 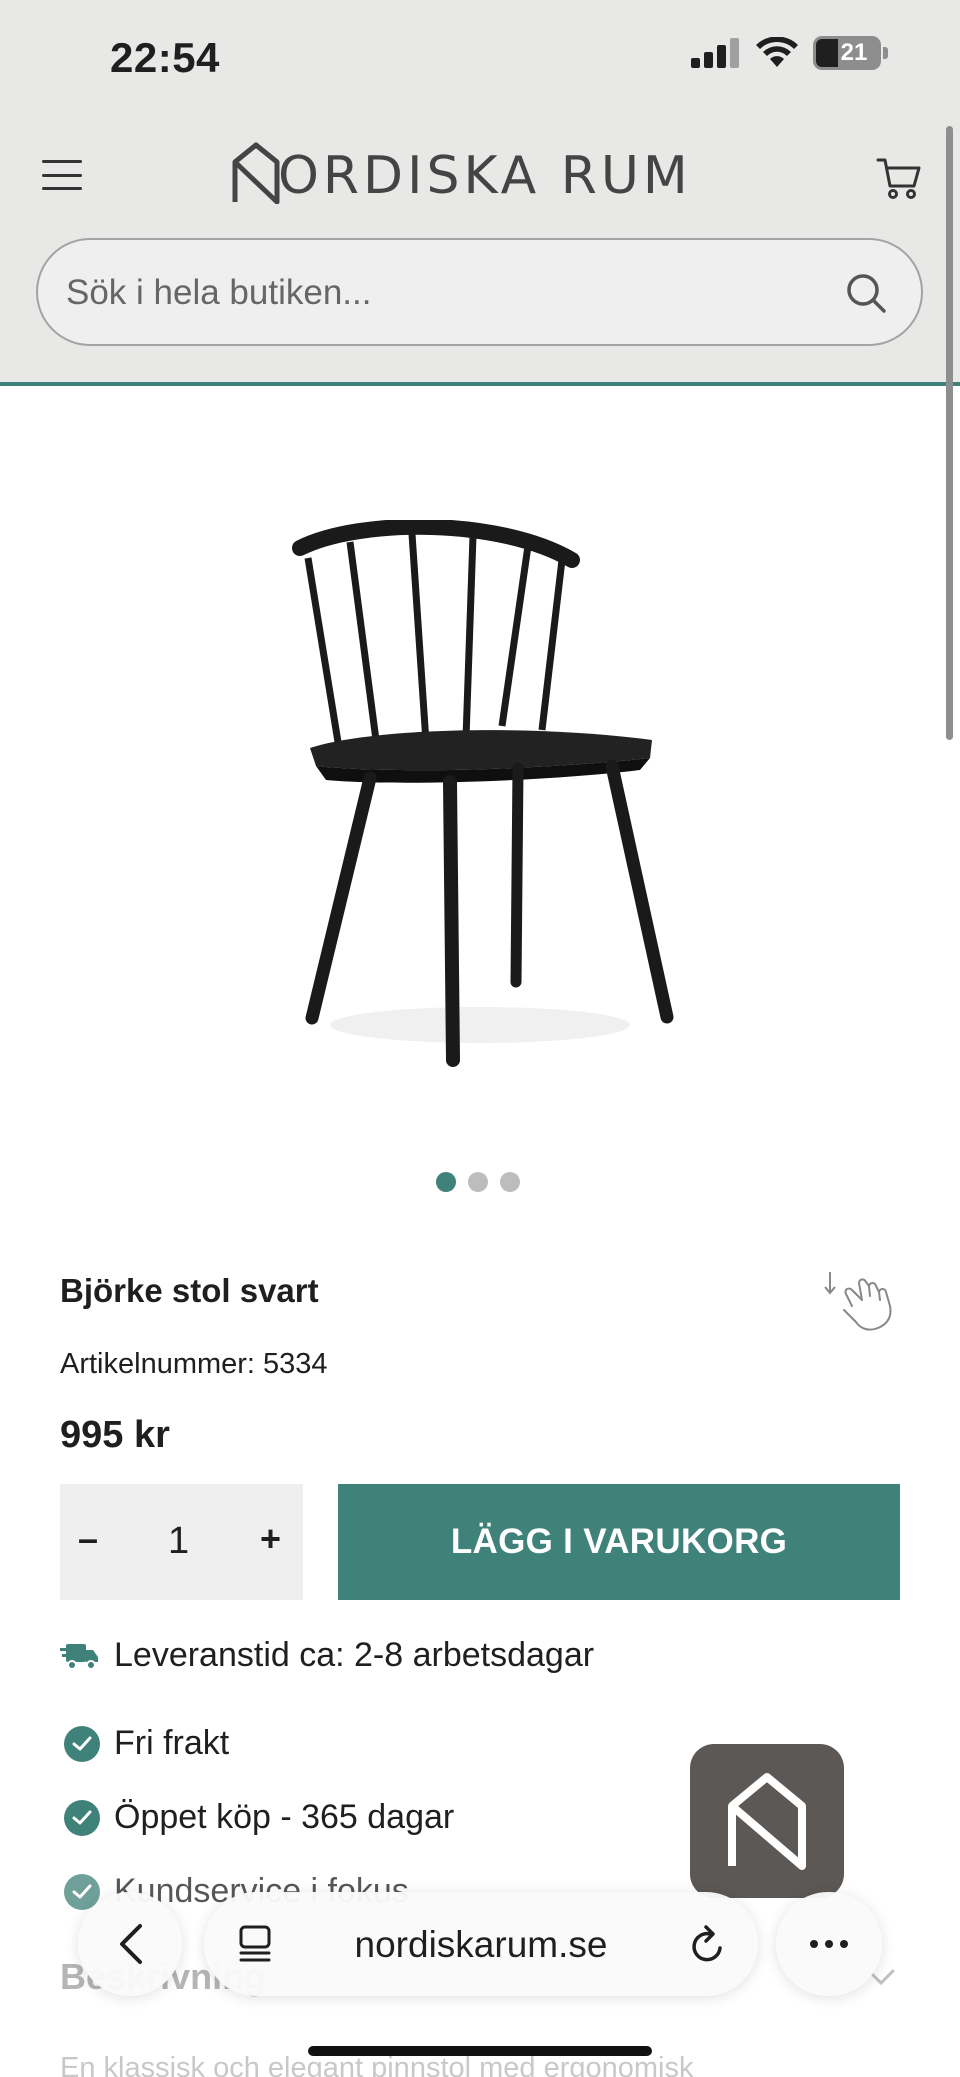 What do you see at coordinates (194, 1364) in the screenshot?
I see `product-sku: Artikelnummer: 5334` at bounding box center [194, 1364].